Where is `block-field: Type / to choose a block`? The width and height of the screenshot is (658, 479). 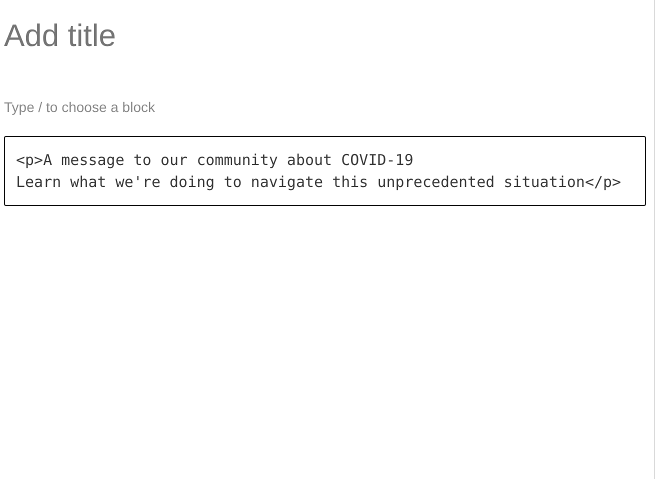
block-field: Type / to choose a block is located at coordinates (154, 107).